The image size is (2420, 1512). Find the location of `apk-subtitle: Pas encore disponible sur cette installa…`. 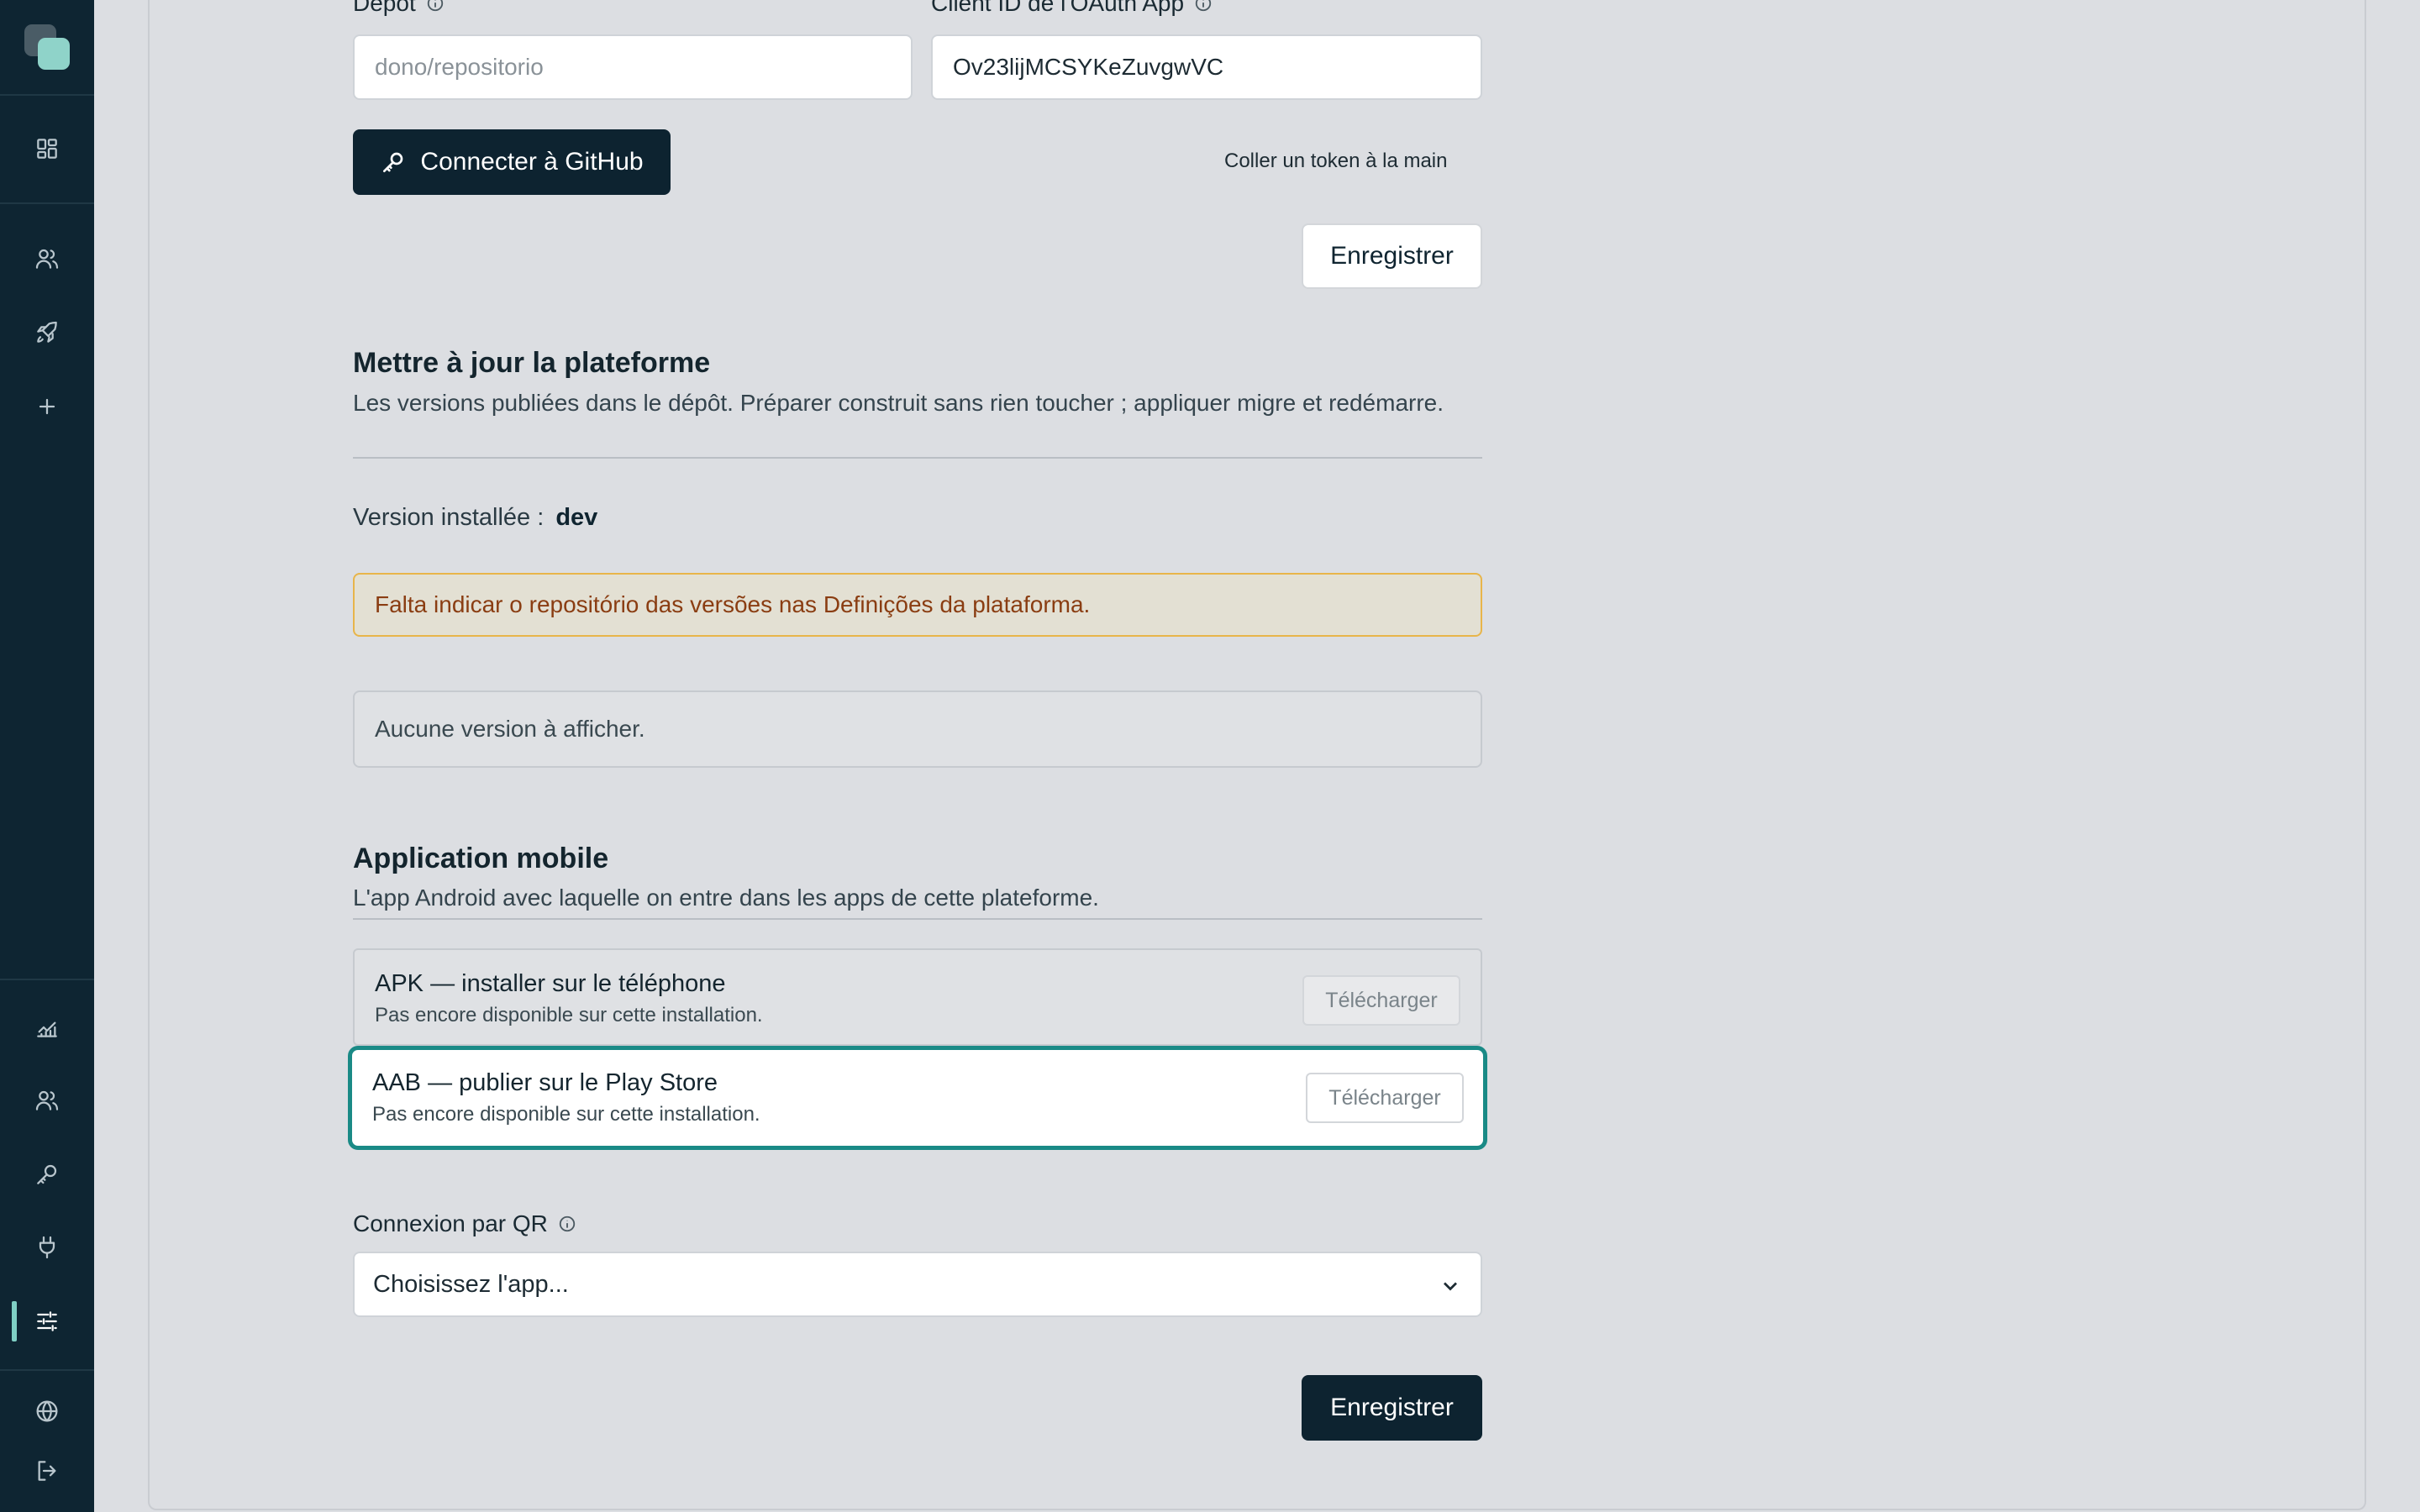

apk-subtitle: Pas encore disponible sur cette installa… is located at coordinates (569, 1015).